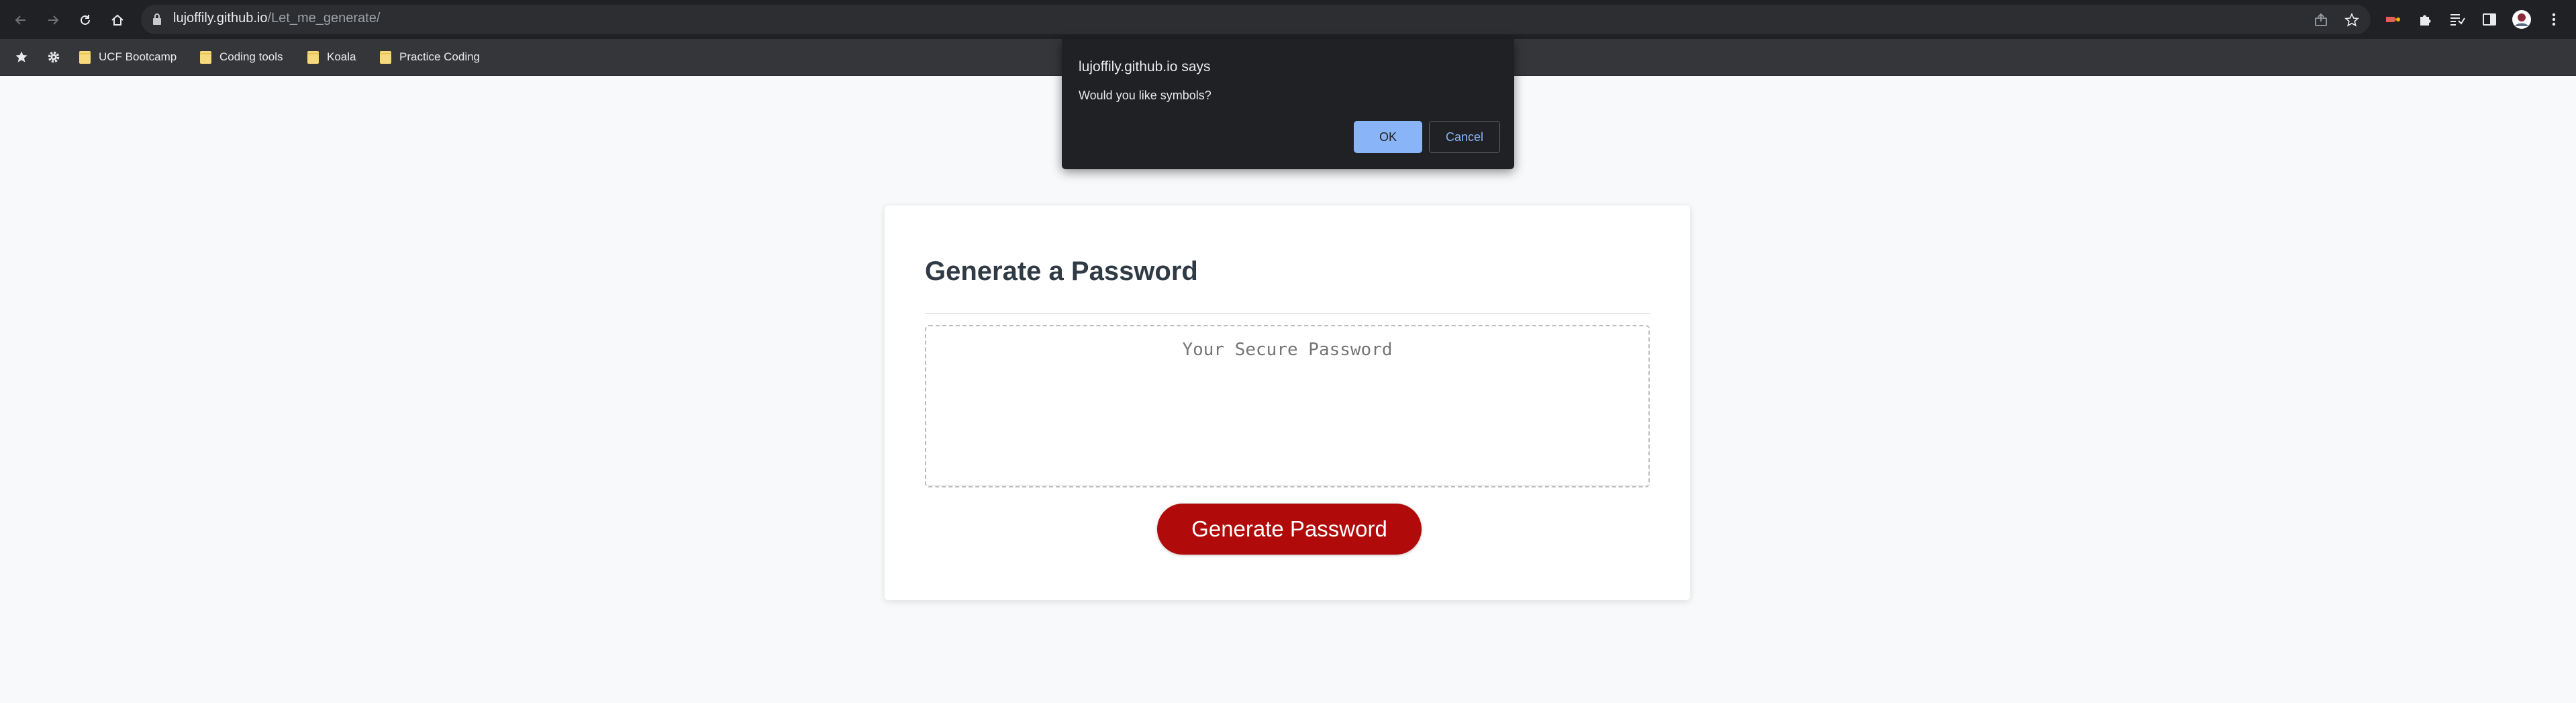 The image size is (2576, 703). Describe the element at coordinates (2522, 19) in the screenshot. I see `profile-avatar-icon` at that location.